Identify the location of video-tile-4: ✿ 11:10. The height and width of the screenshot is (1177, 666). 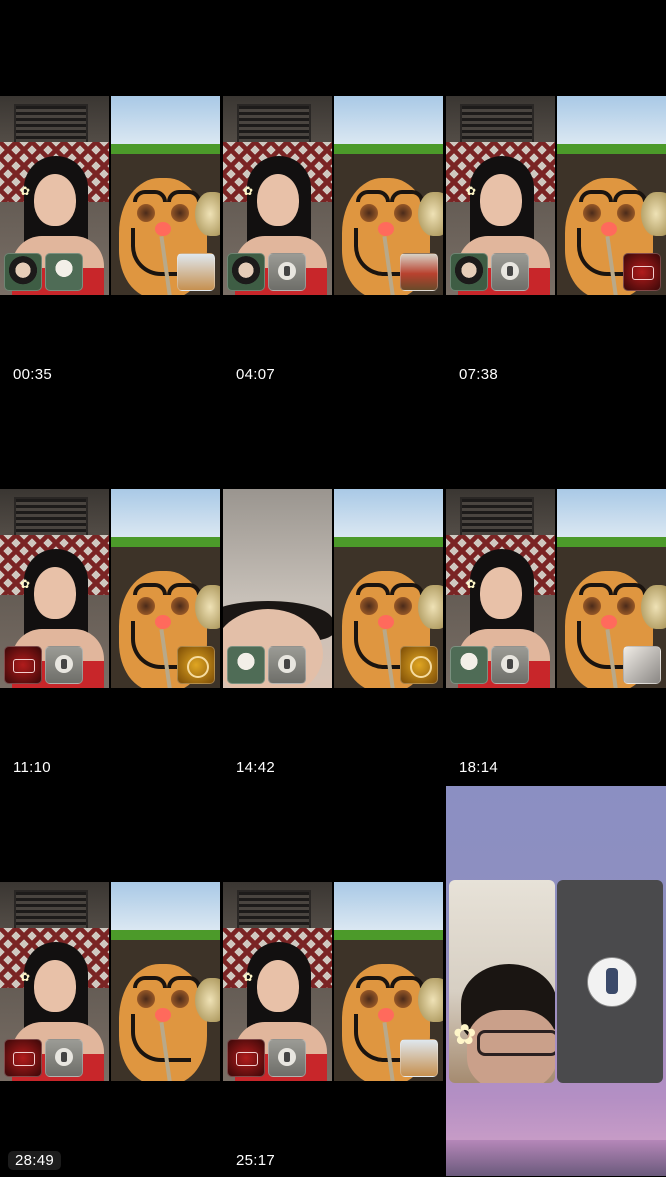
(110, 588).